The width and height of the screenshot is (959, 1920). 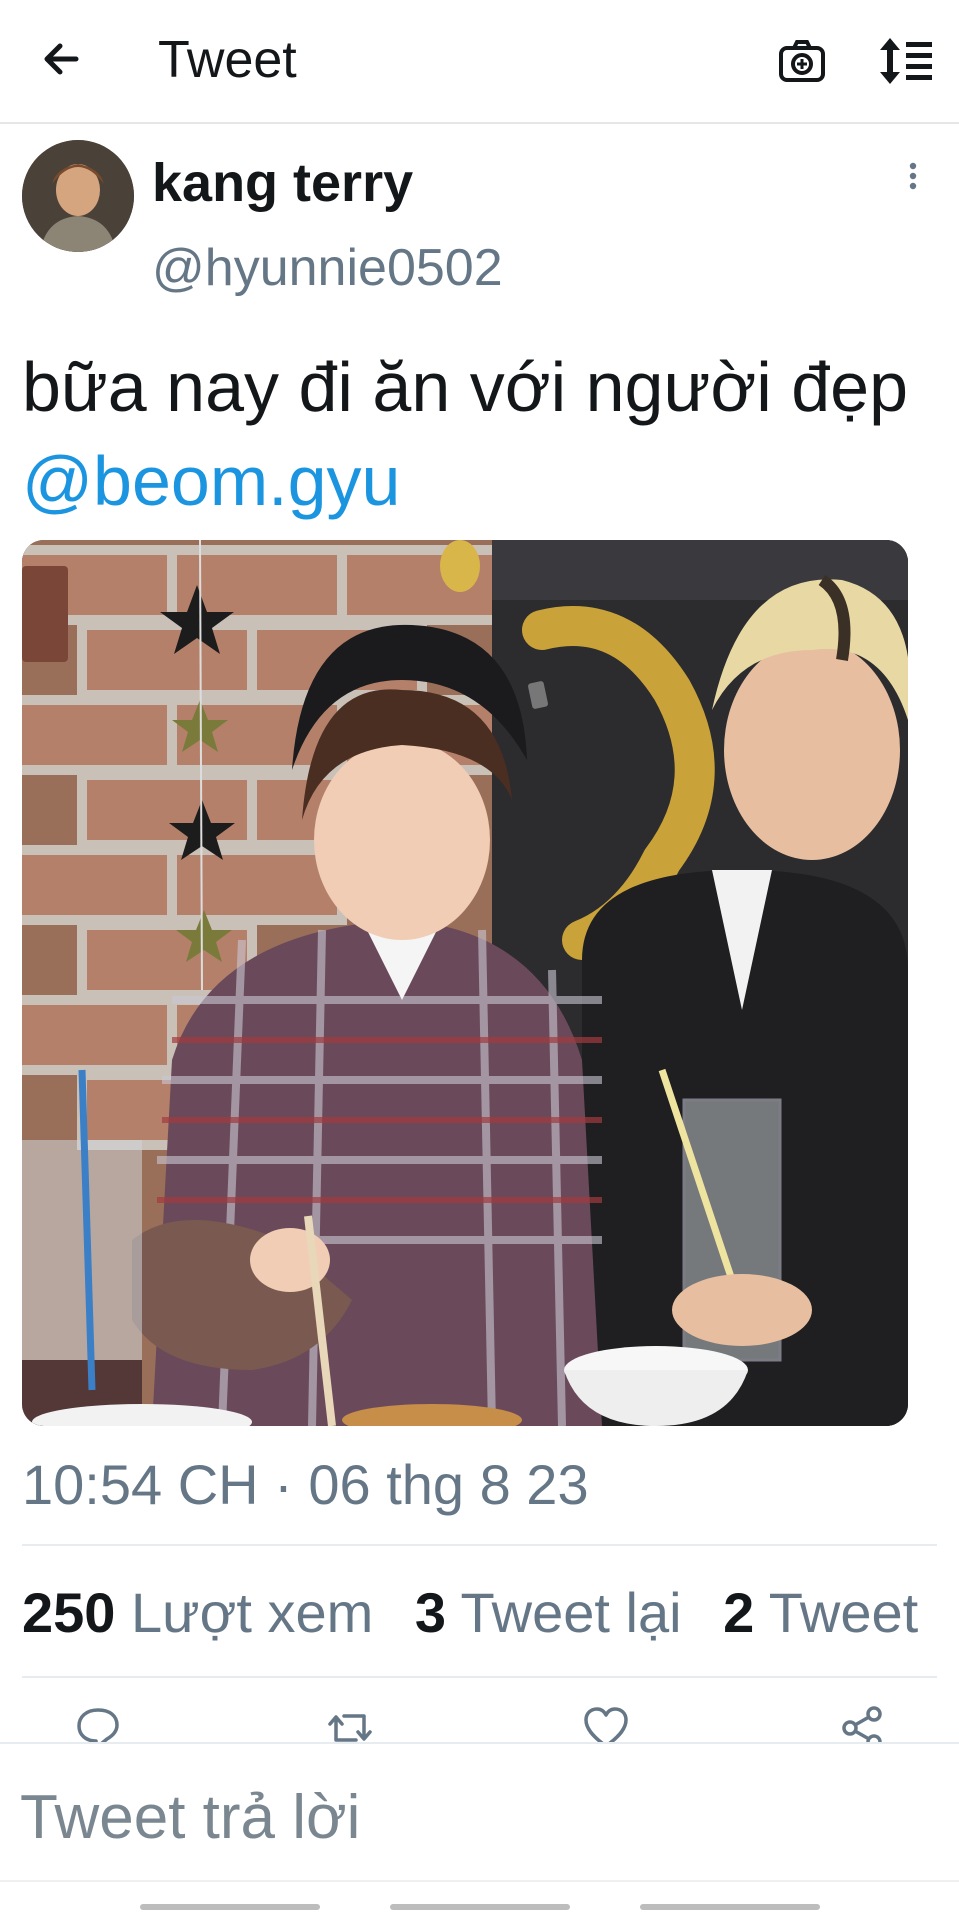 I want to click on back-button, so click(x=61, y=59).